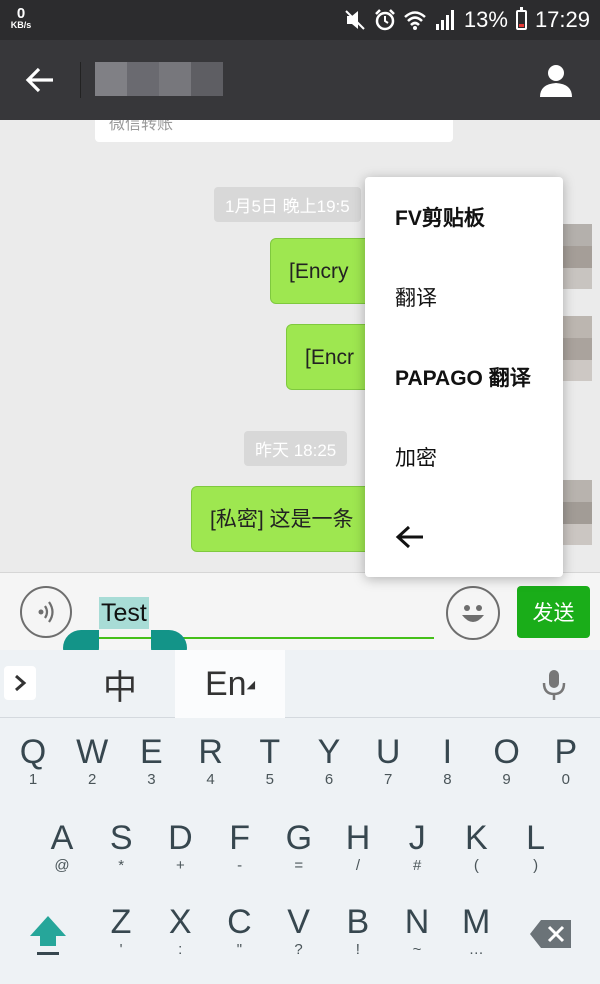 This screenshot has width=600, height=984. Describe the element at coordinates (325, 271) in the screenshot. I see `message-bubble: [Encry` at that location.